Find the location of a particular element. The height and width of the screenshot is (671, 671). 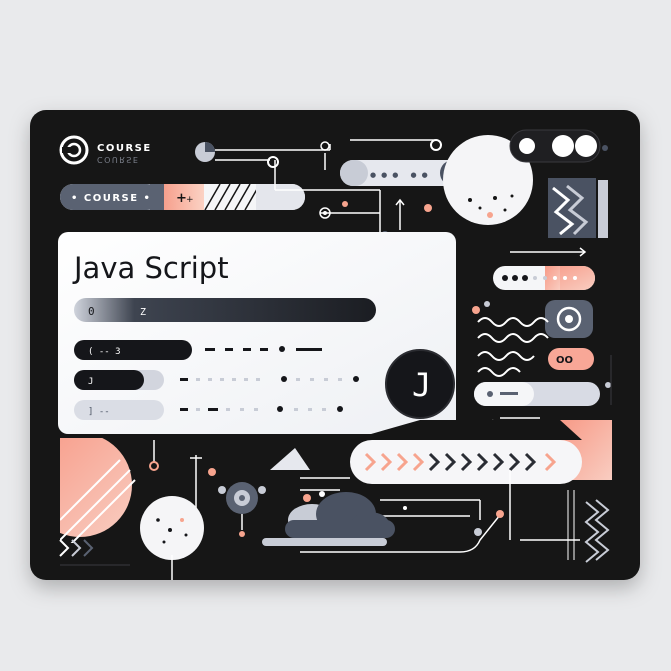

code-row-1-glyph: ( -- 3 is located at coordinates (104, 352).